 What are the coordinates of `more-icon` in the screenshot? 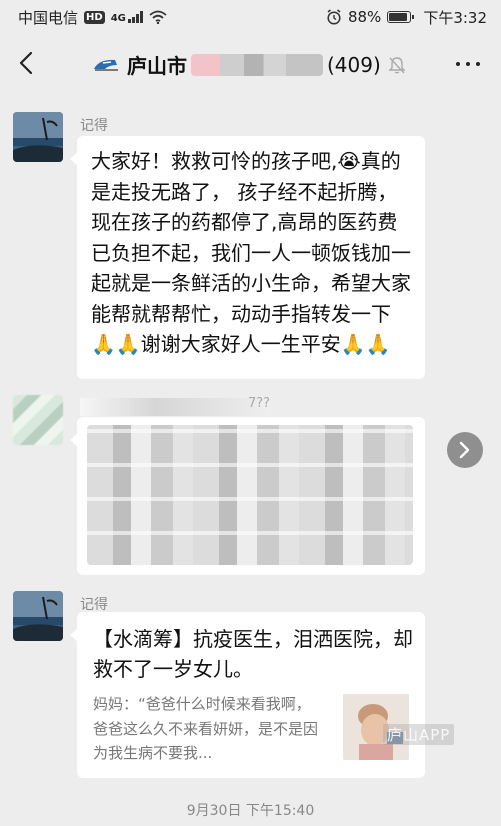 It's located at (458, 64).